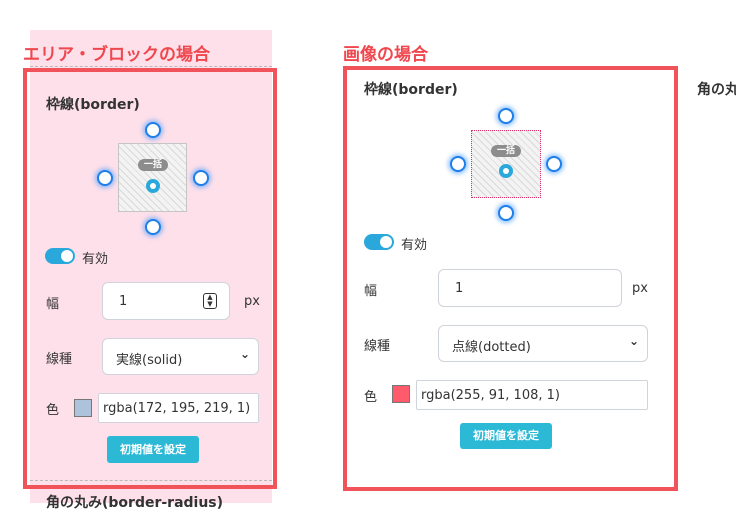 The image size is (736, 512). What do you see at coordinates (506, 213) in the screenshot?
I see `right-bottom-handle` at bounding box center [506, 213].